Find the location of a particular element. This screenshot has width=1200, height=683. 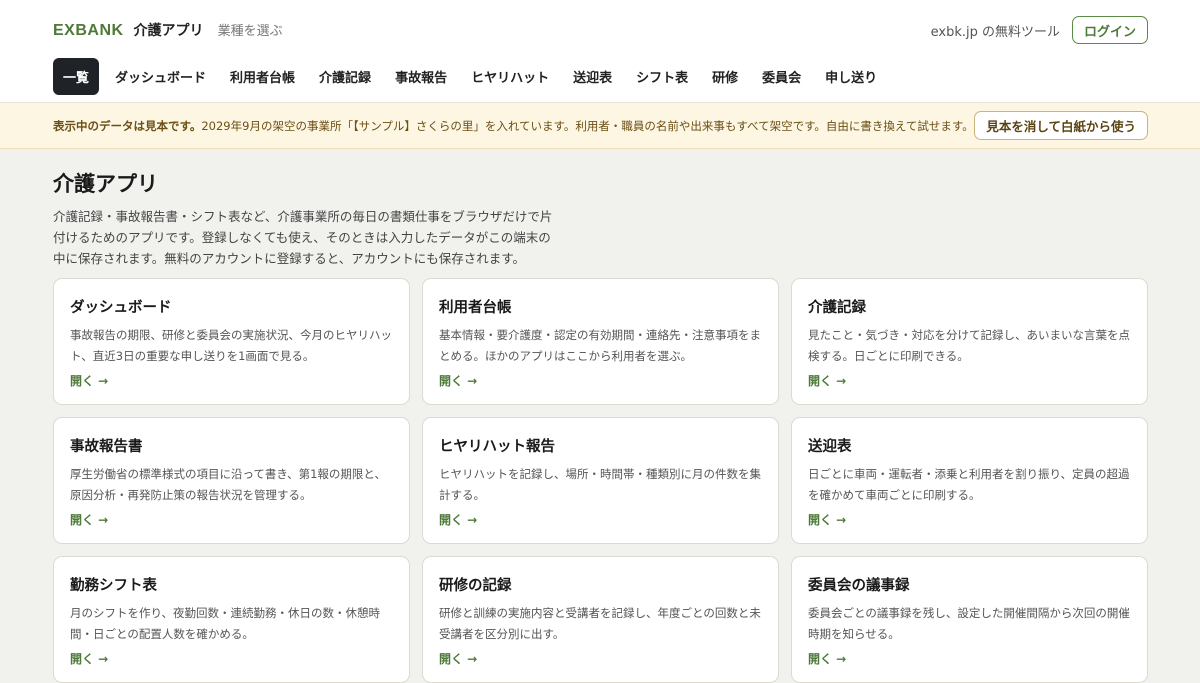

card-title: 送迎表 is located at coordinates (830, 447).